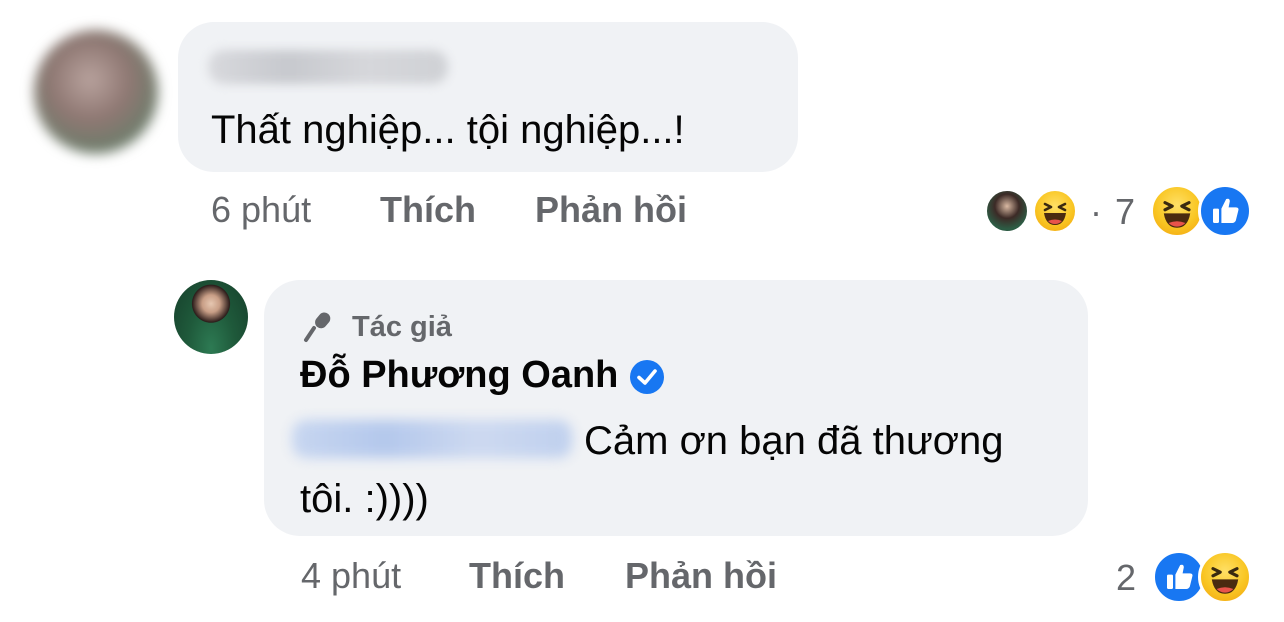 This screenshot has height=622, width=1284. I want to click on commenter-name-blurred, so click(328, 67).